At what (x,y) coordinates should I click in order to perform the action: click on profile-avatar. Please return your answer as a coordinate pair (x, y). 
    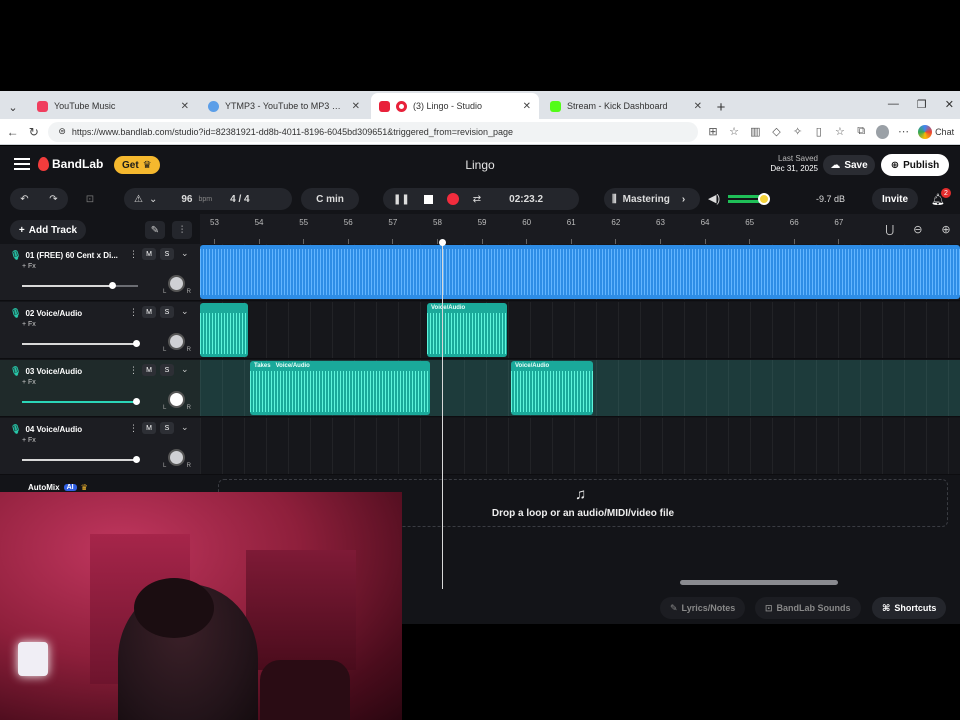
    Looking at the image, I should click on (882, 131).